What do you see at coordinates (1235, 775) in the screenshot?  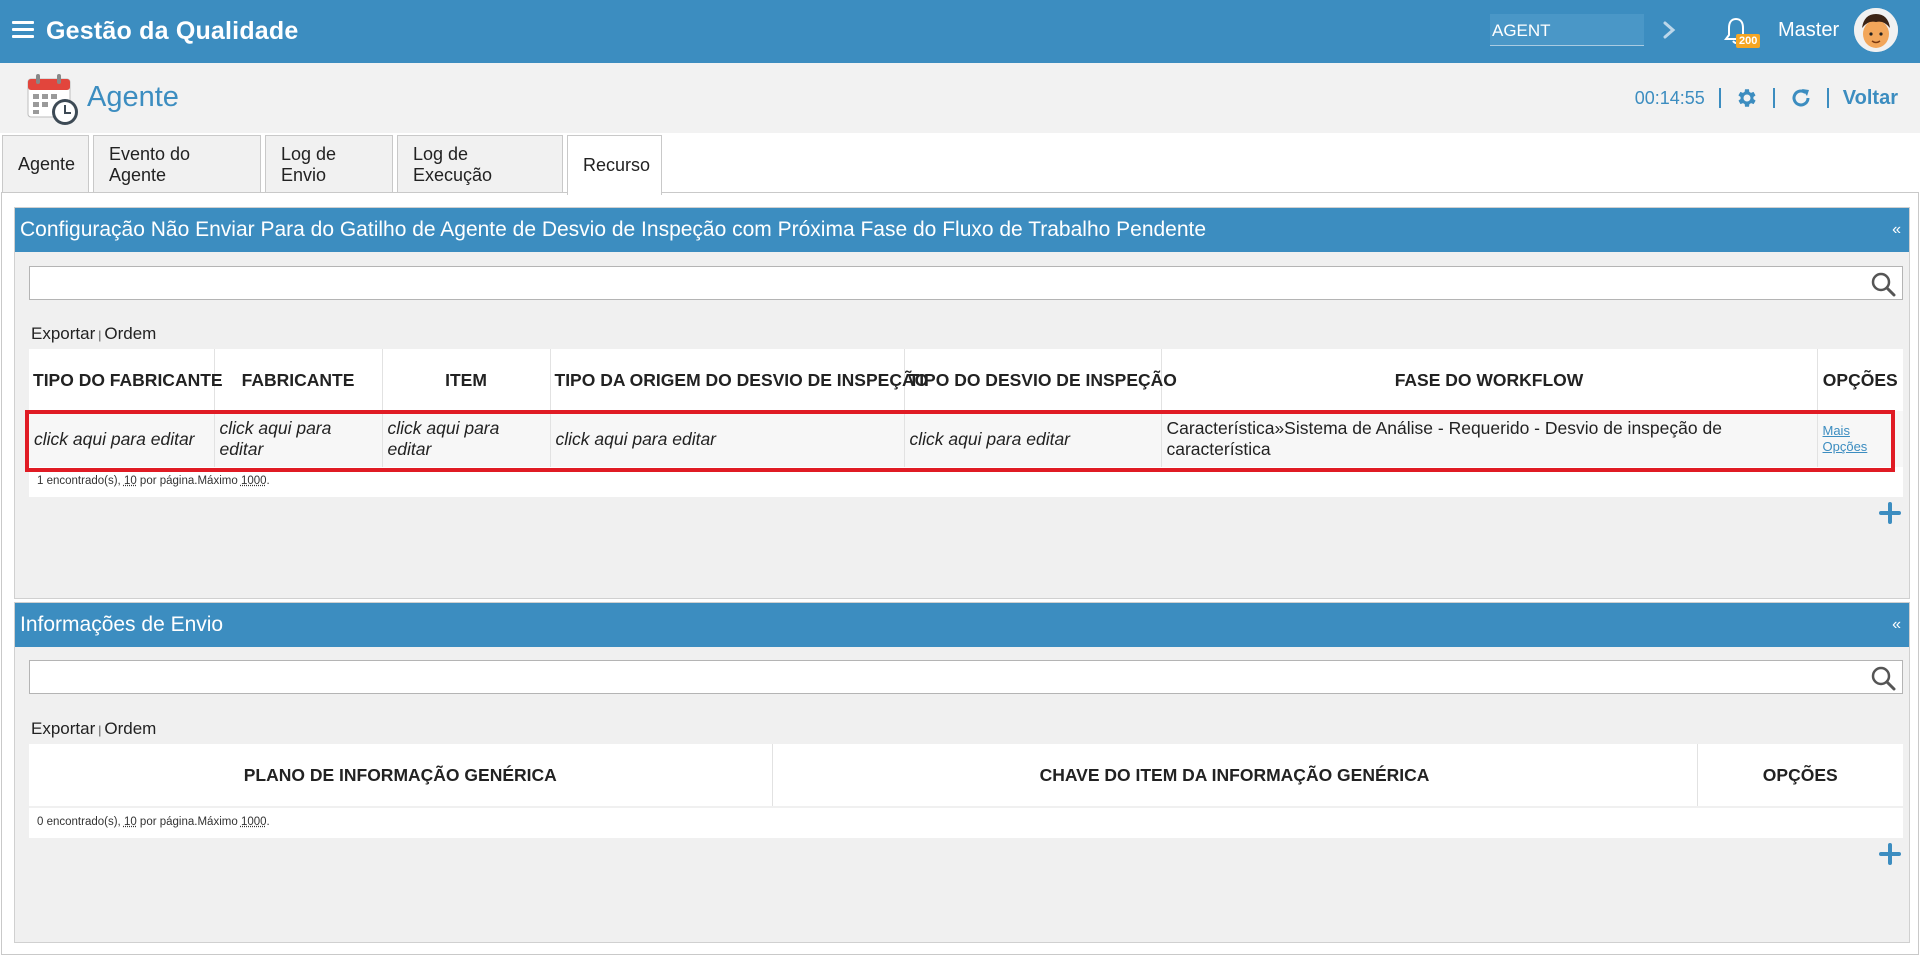 I see `column-header: CHAVE DO ITEM DA INFORMAÇÃO GENÉRICA` at bounding box center [1235, 775].